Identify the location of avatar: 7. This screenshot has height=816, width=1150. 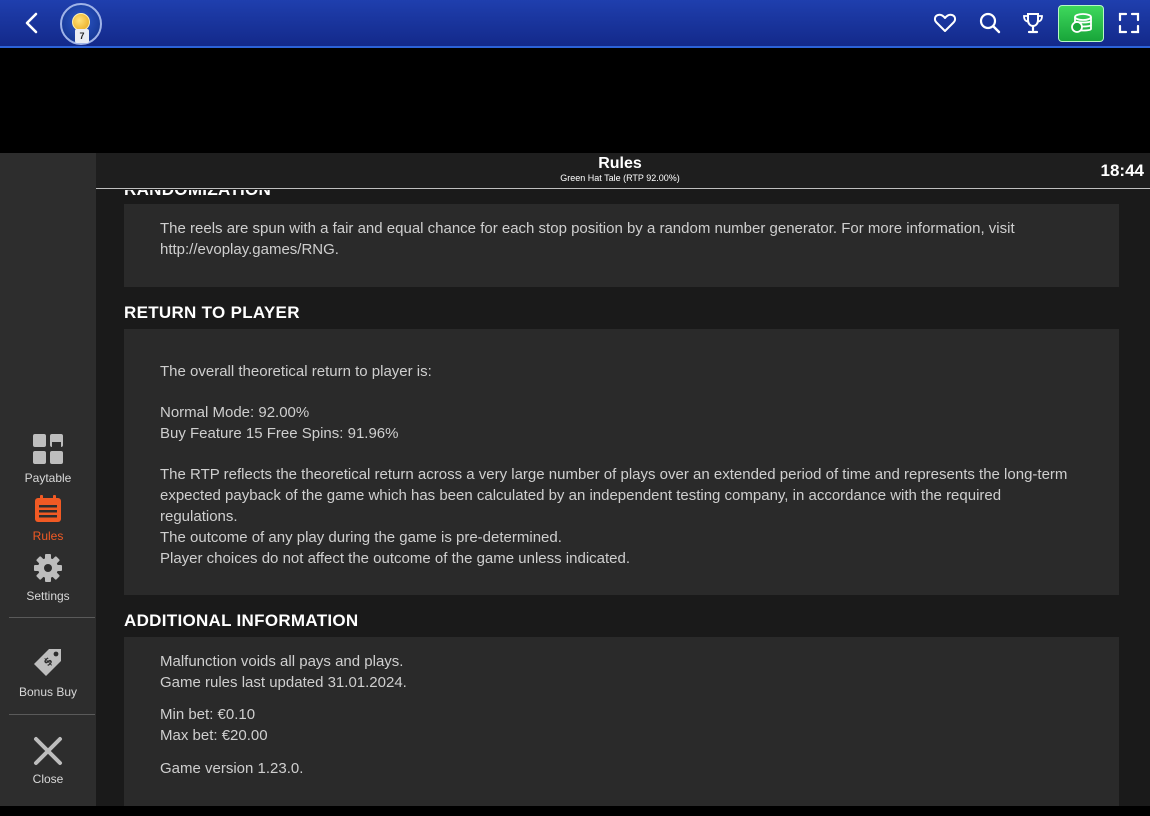
(81, 24).